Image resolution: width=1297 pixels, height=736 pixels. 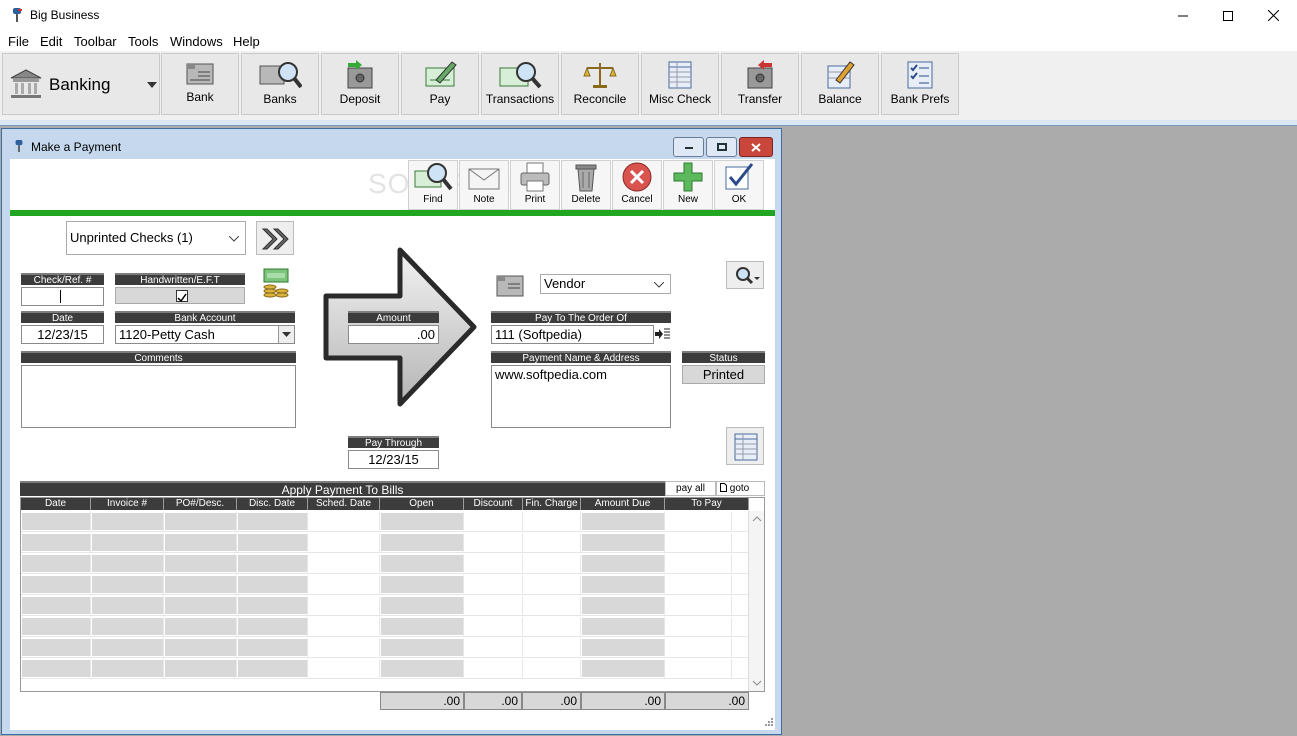 What do you see at coordinates (623, 504) in the screenshot?
I see `column-header-amount-due: Amount Due` at bounding box center [623, 504].